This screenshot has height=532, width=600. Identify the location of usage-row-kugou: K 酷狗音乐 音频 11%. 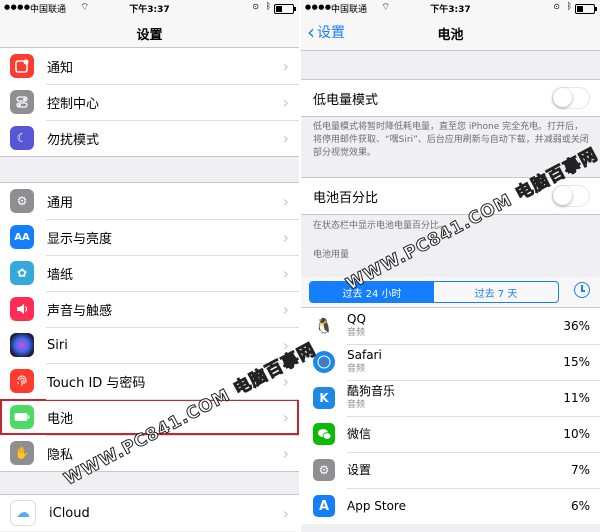
(450, 398).